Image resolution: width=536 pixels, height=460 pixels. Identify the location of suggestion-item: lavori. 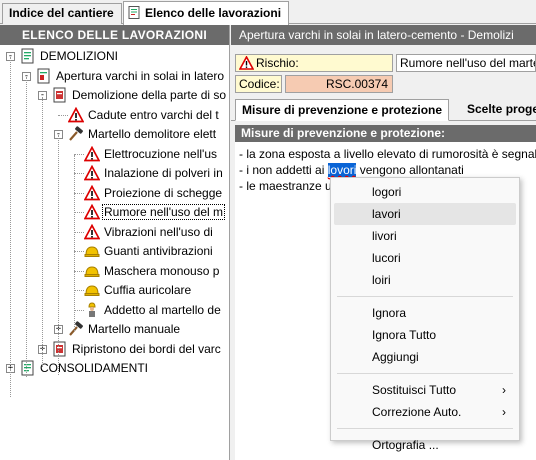
(425, 214).